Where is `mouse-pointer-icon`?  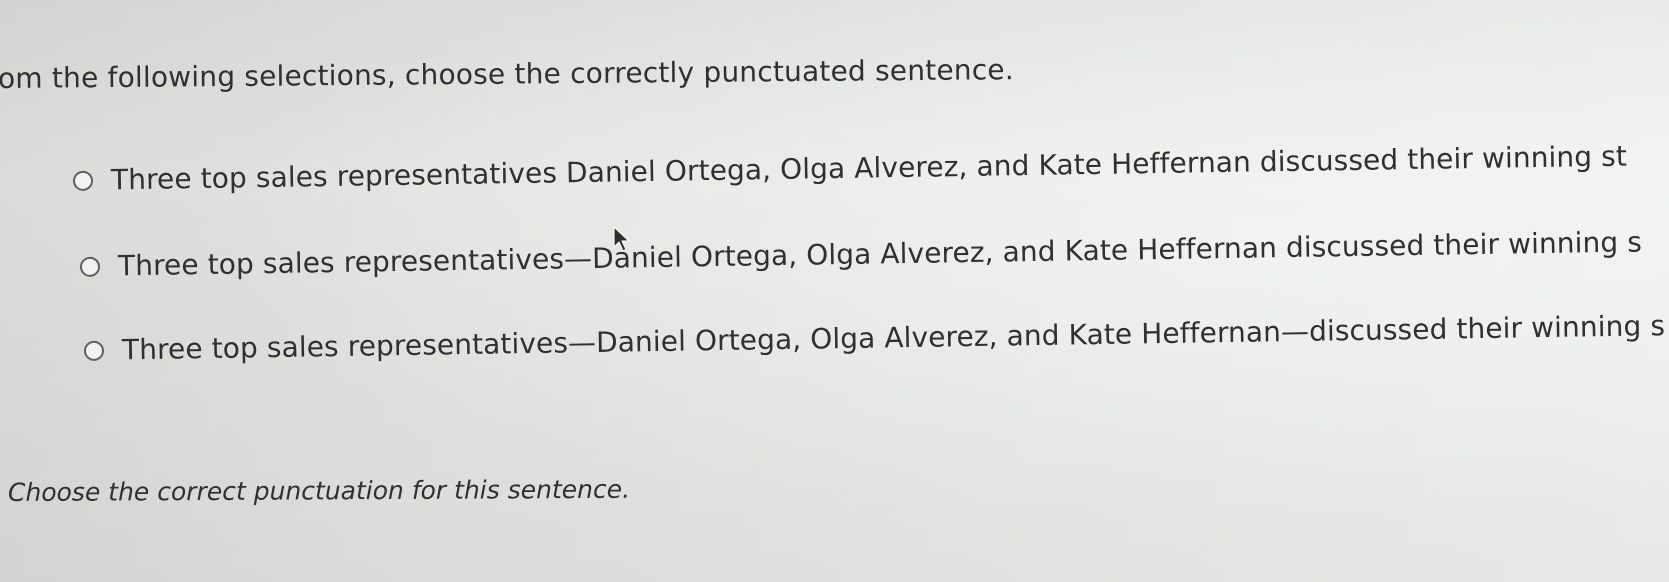
mouse-pointer-icon is located at coordinates (621, 239).